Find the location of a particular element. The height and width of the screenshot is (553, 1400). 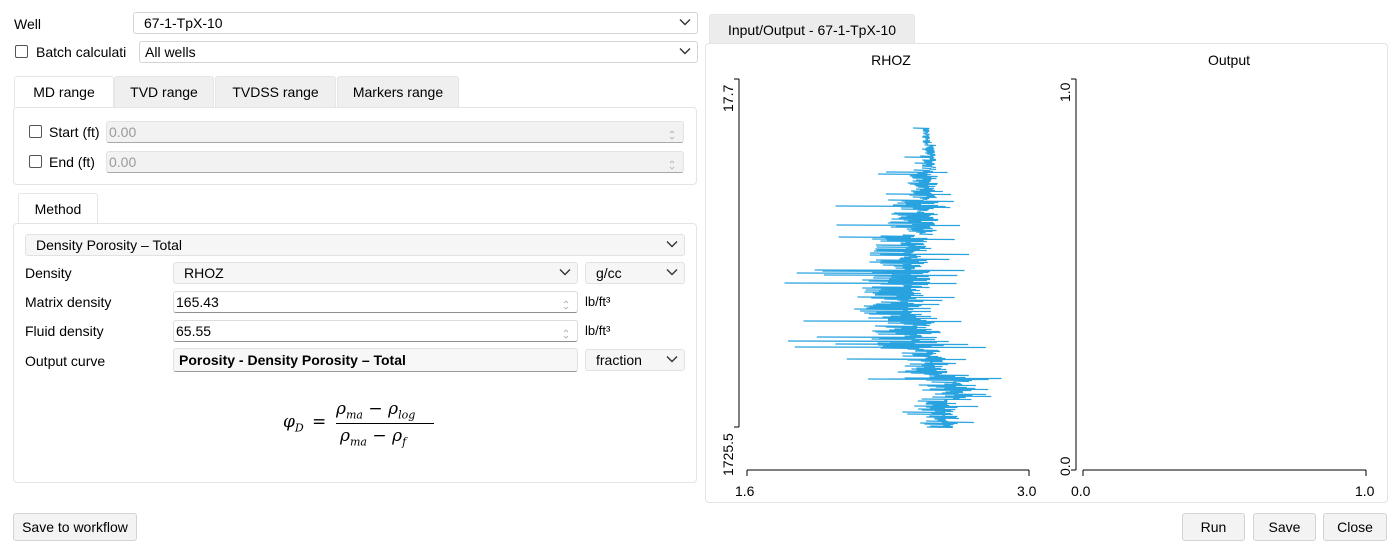

well-select: 67-1-TpX-10 is located at coordinates (415, 23).